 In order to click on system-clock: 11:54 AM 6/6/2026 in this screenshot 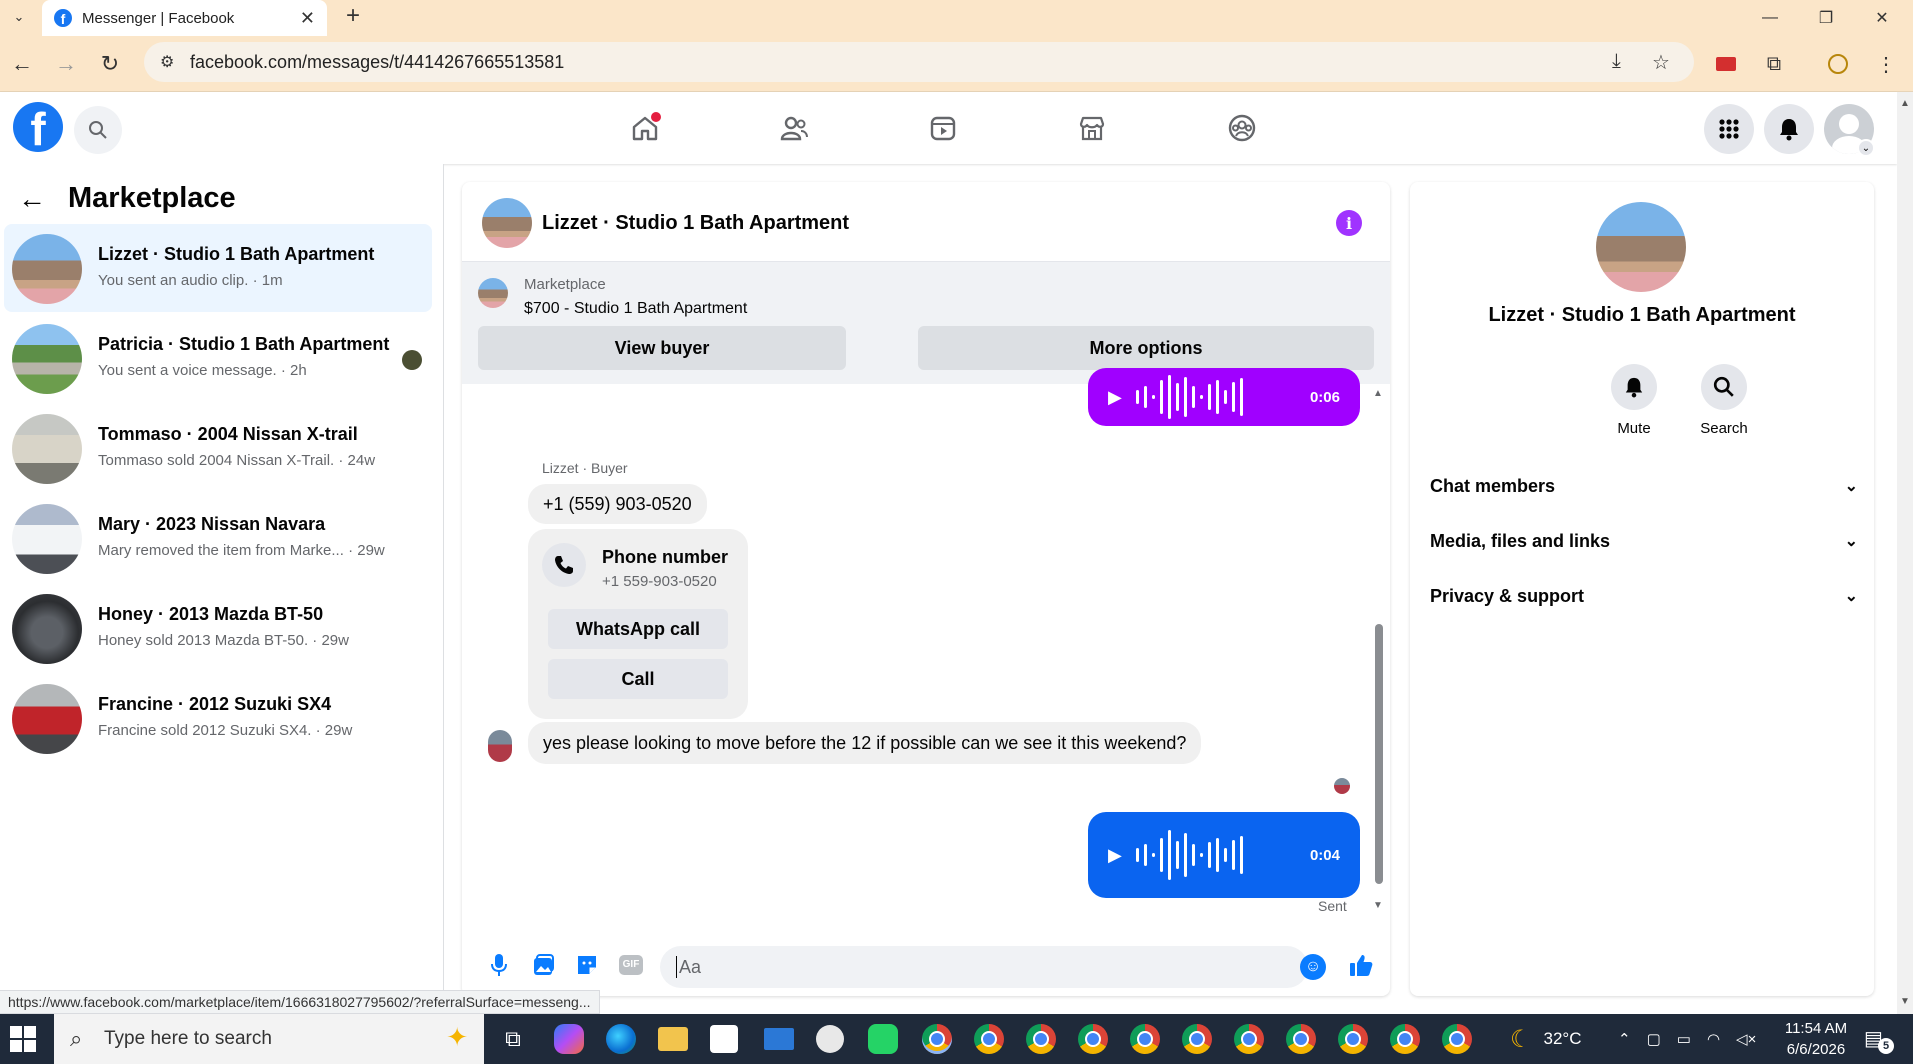, I will do `click(1816, 1039)`.